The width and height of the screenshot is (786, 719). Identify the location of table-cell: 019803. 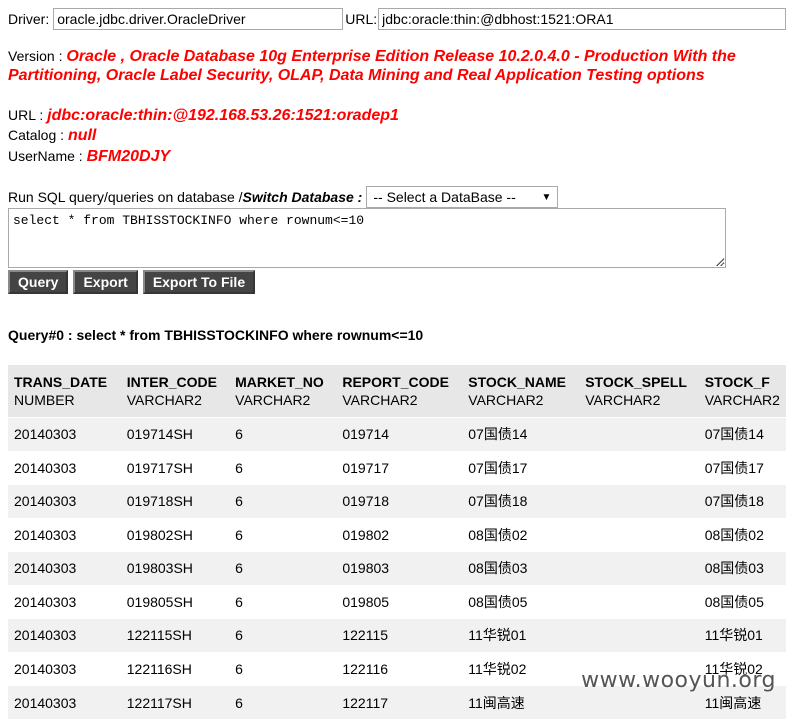
(399, 569).